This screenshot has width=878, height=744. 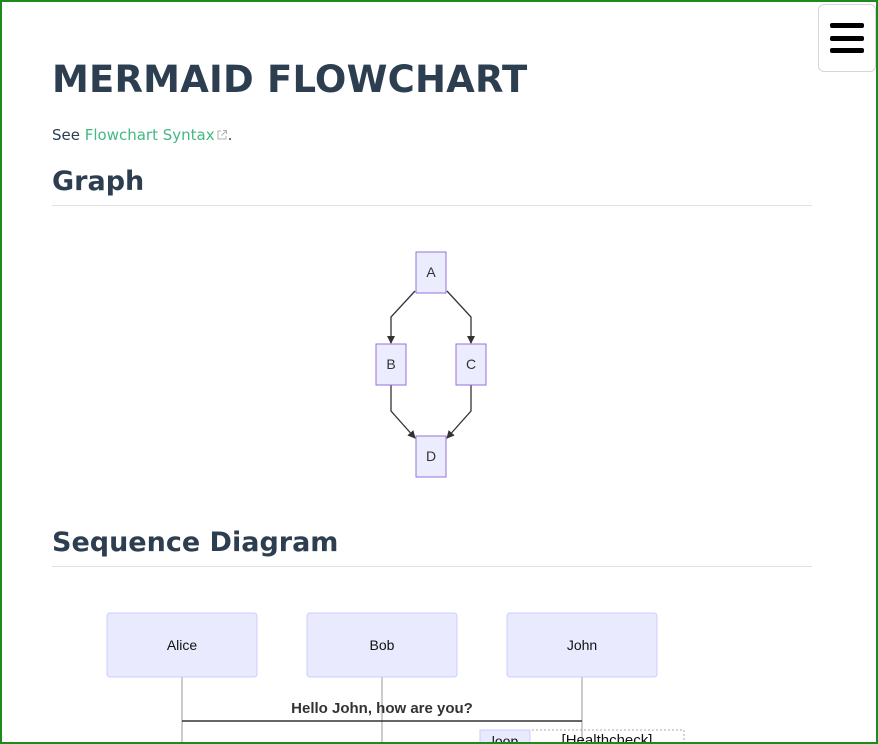 What do you see at coordinates (382, 708) in the screenshot?
I see `message-label: Hello John, how are you?` at bounding box center [382, 708].